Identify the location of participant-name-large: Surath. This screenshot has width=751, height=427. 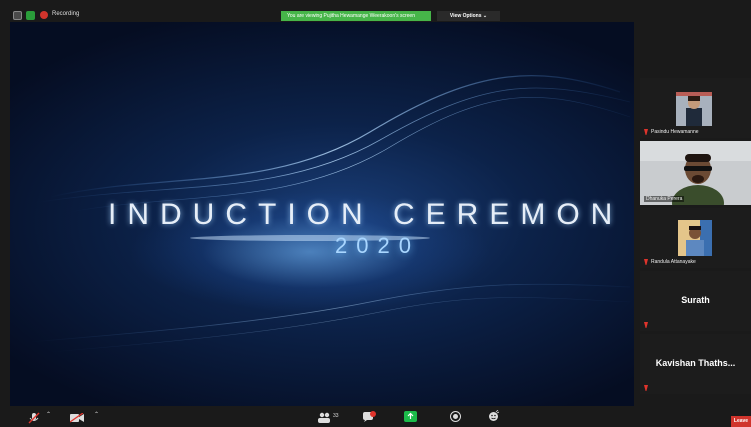
(695, 300).